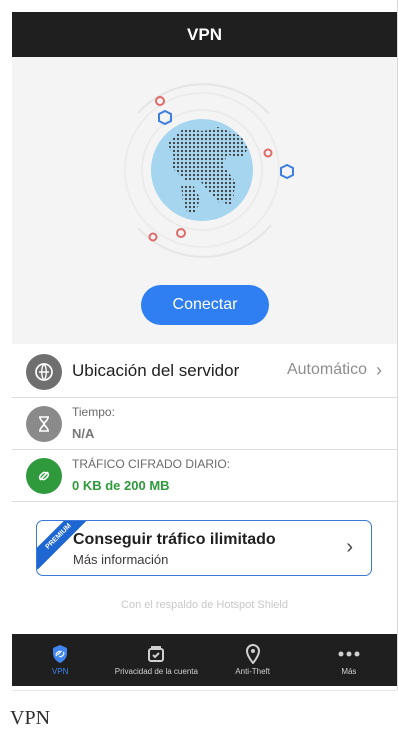  I want to click on server-location-icon, so click(44, 372).